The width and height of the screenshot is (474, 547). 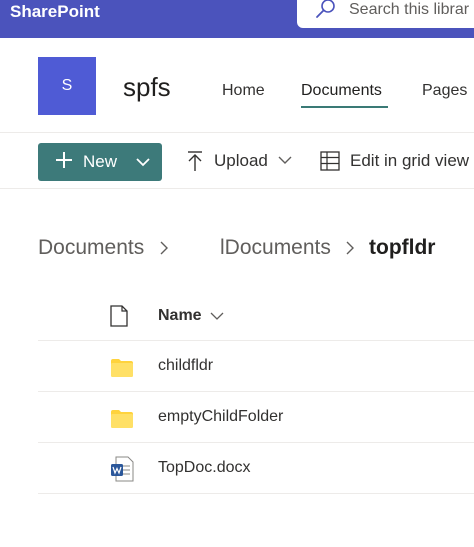 I want to click on upload-chevron-down-icon, so click(x=285, y=160).